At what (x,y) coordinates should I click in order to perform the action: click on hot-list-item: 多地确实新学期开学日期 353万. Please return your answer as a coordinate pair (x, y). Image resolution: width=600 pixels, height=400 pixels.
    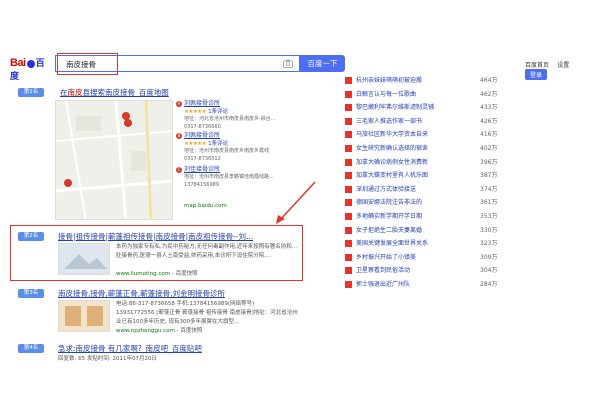
    Looking at the image, I should click on (425, 217).